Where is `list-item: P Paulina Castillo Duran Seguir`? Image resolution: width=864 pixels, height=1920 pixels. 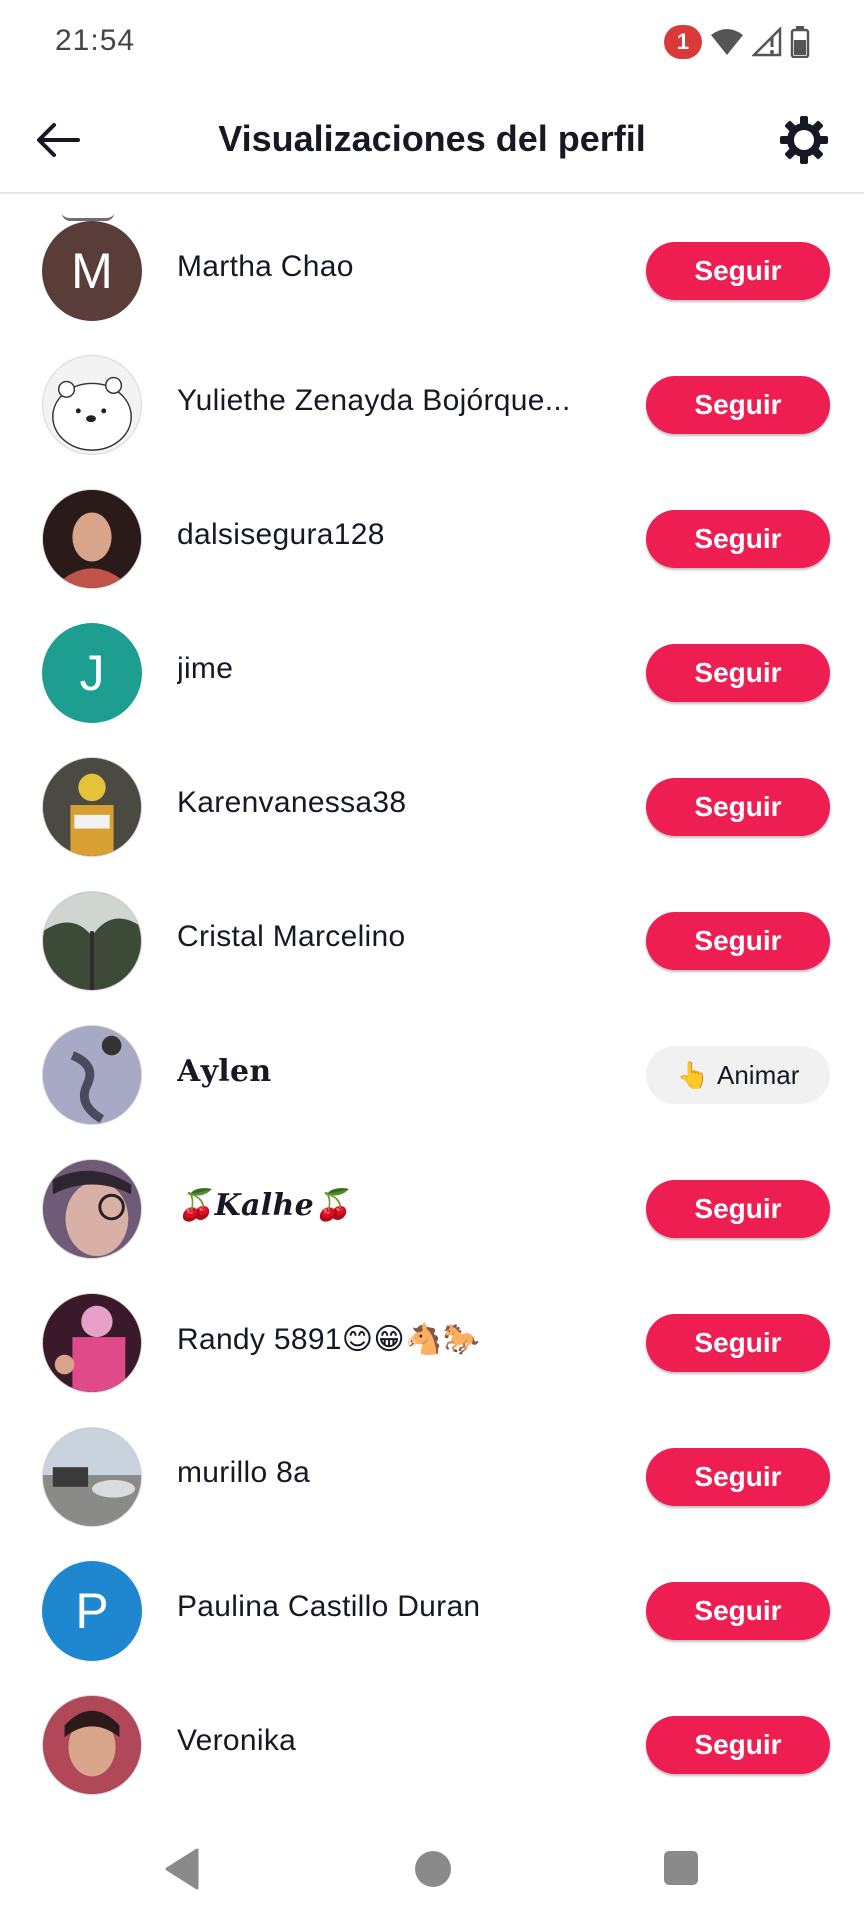 list-item: P Paulina Castillo Duran Seguir is located at coordinates (432, 1611).